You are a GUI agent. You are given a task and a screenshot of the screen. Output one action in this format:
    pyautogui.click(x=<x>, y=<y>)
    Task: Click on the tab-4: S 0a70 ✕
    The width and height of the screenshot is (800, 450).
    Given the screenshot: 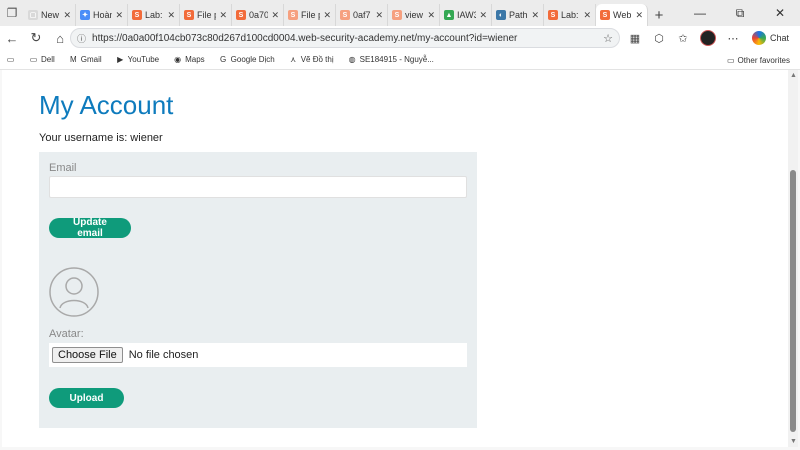 What is the action you would take?
    pyautogui.click(x=258, y=15)
    